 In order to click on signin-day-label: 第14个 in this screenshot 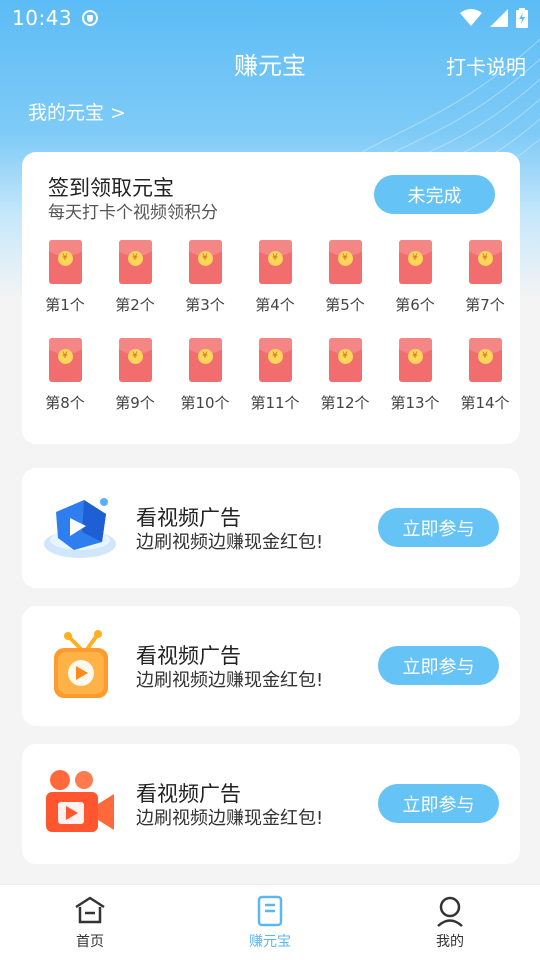, I will do `click(485, 403)`.